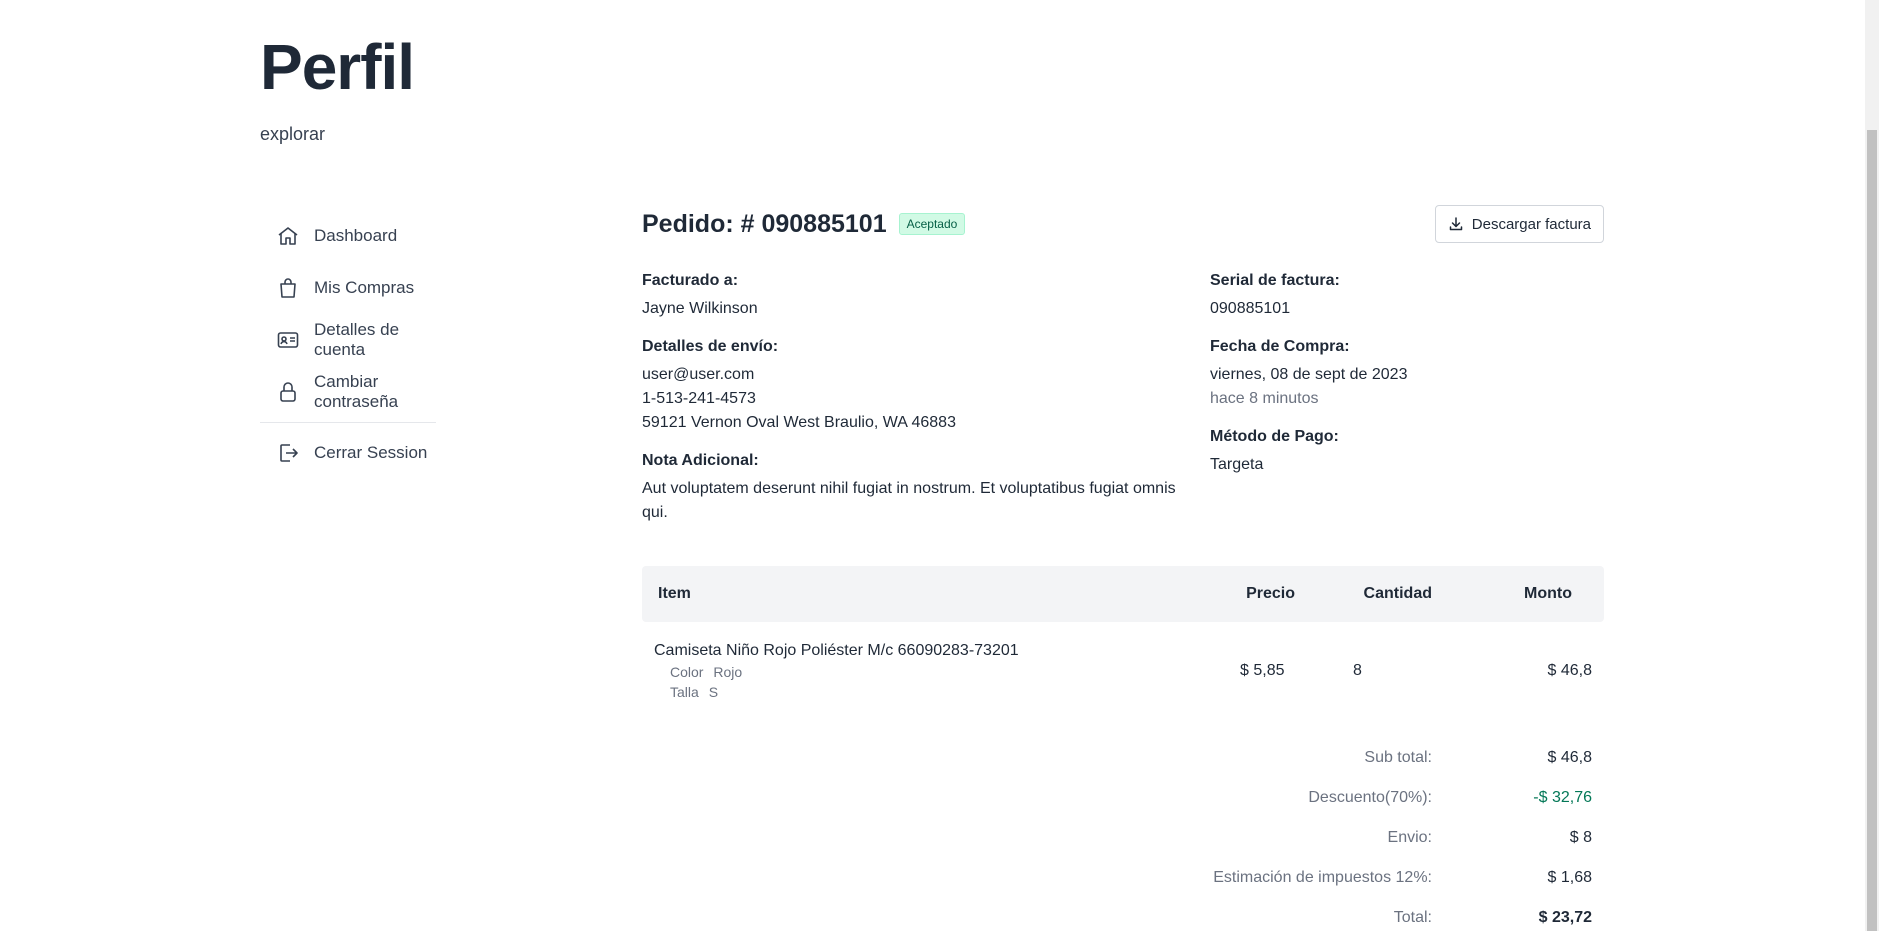 The height and width of the screenshot is (931, 1879). Describe the element at coordinates (1397, 593) in the screenshot. I see `column-header-quantity: Cantidad` at that location.